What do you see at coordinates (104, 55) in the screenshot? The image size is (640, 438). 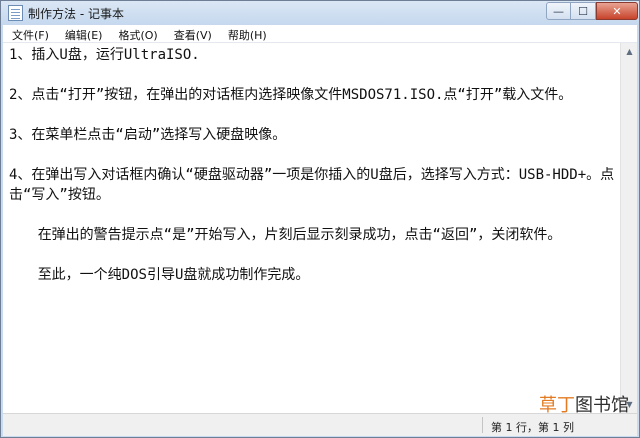 I see `paragraph-1: 1、插入U盘，运行UltraISO.` at bounding box center [104, 55].